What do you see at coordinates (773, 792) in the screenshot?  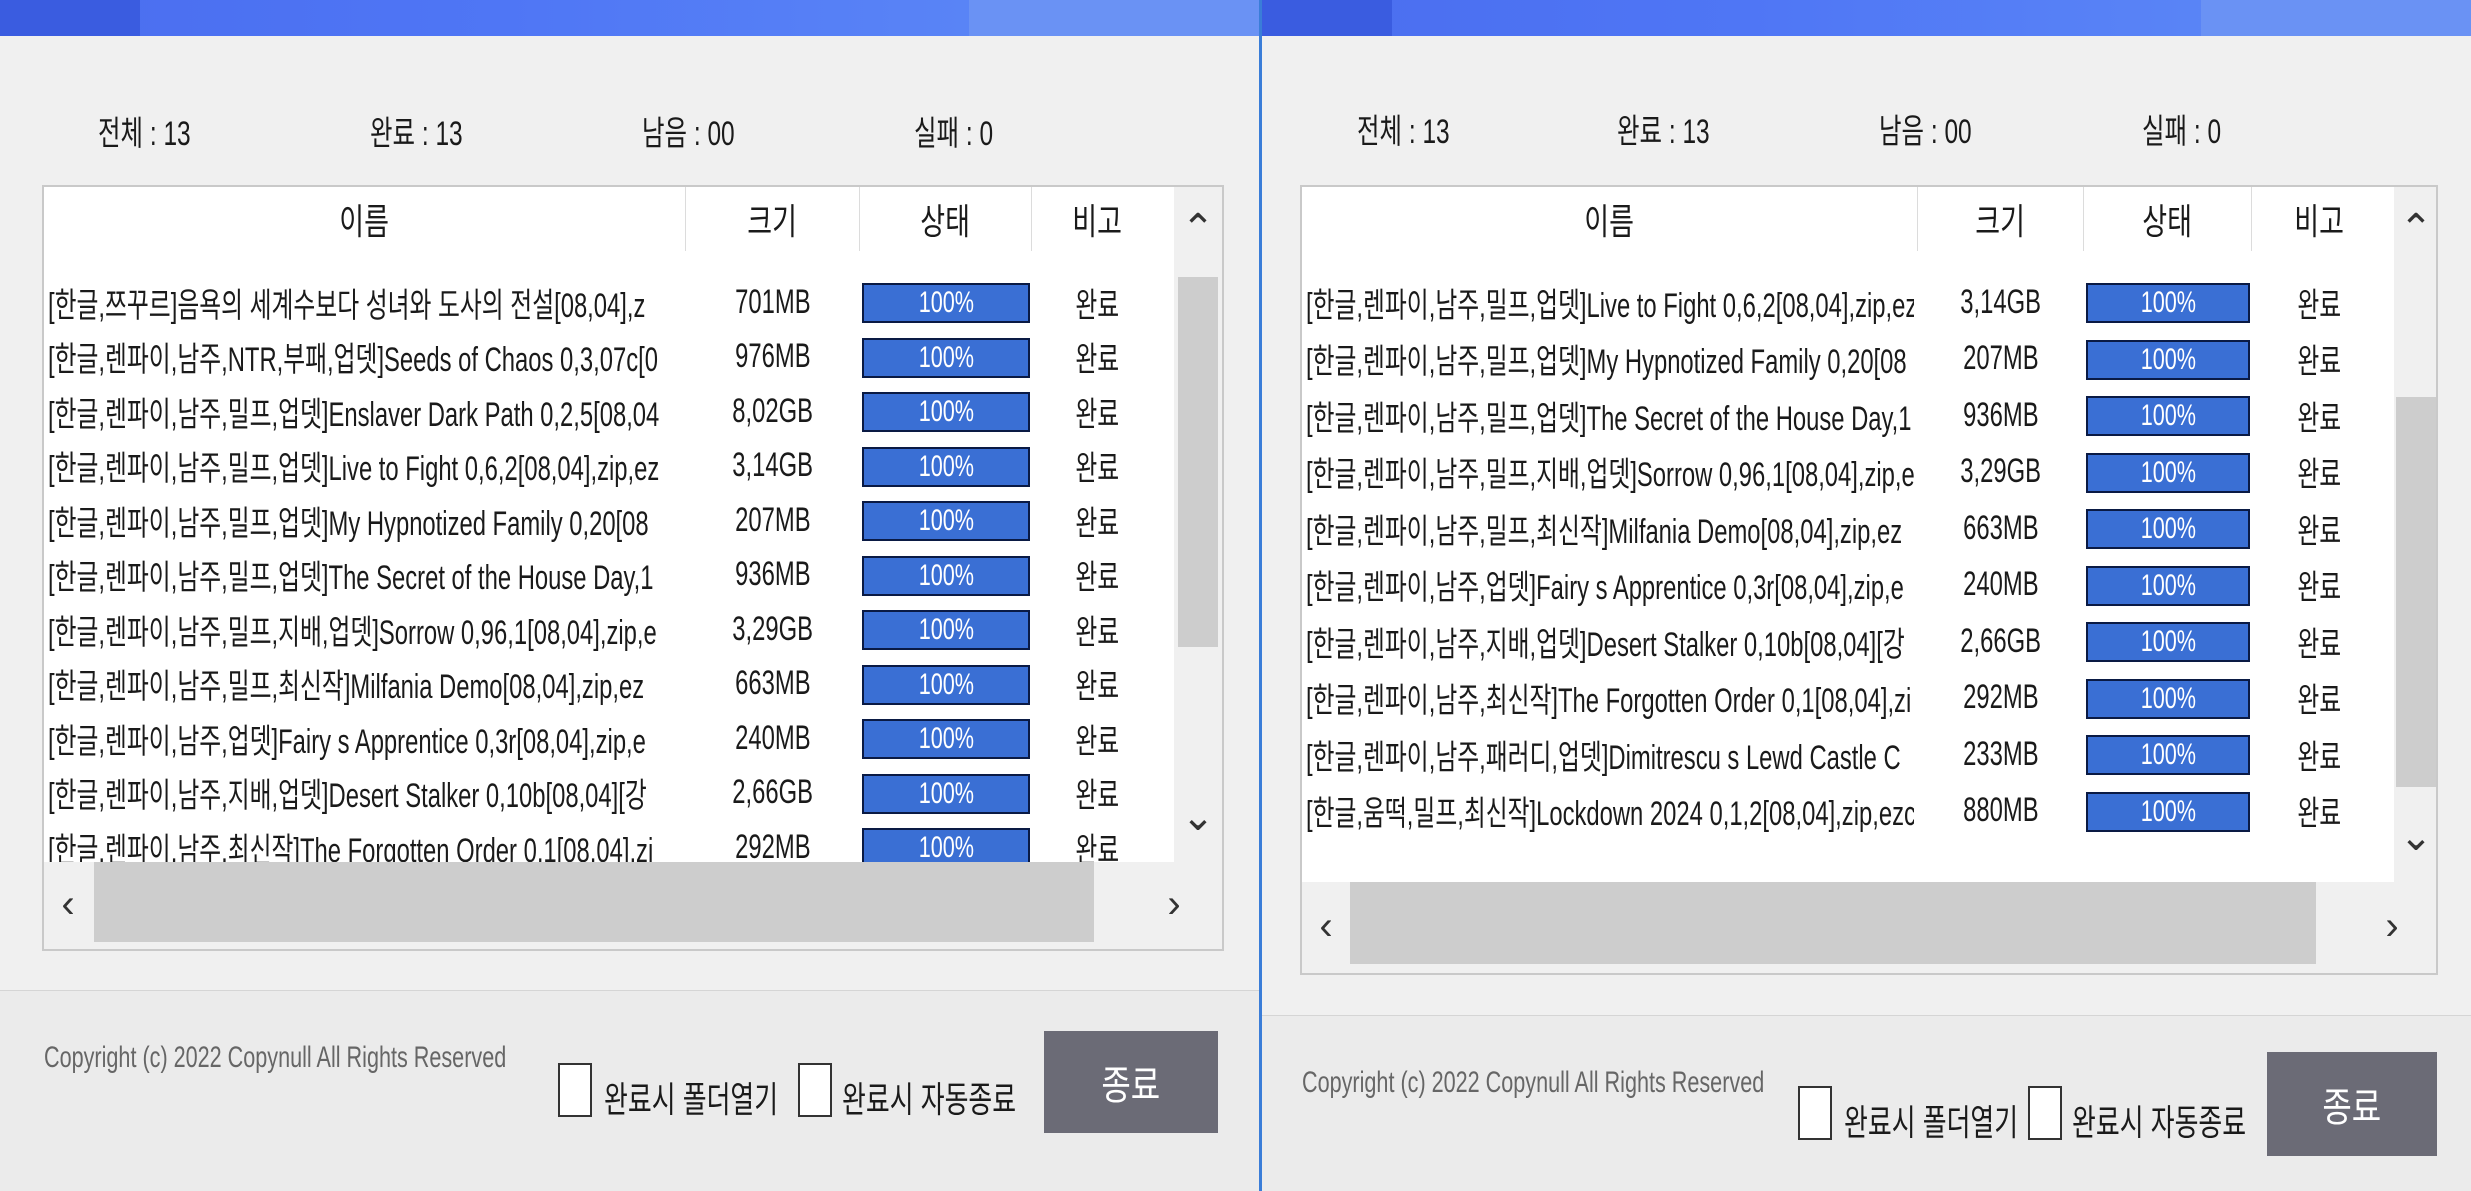 I see `file-size: 2,66GB` at bounding box center [773, 792].